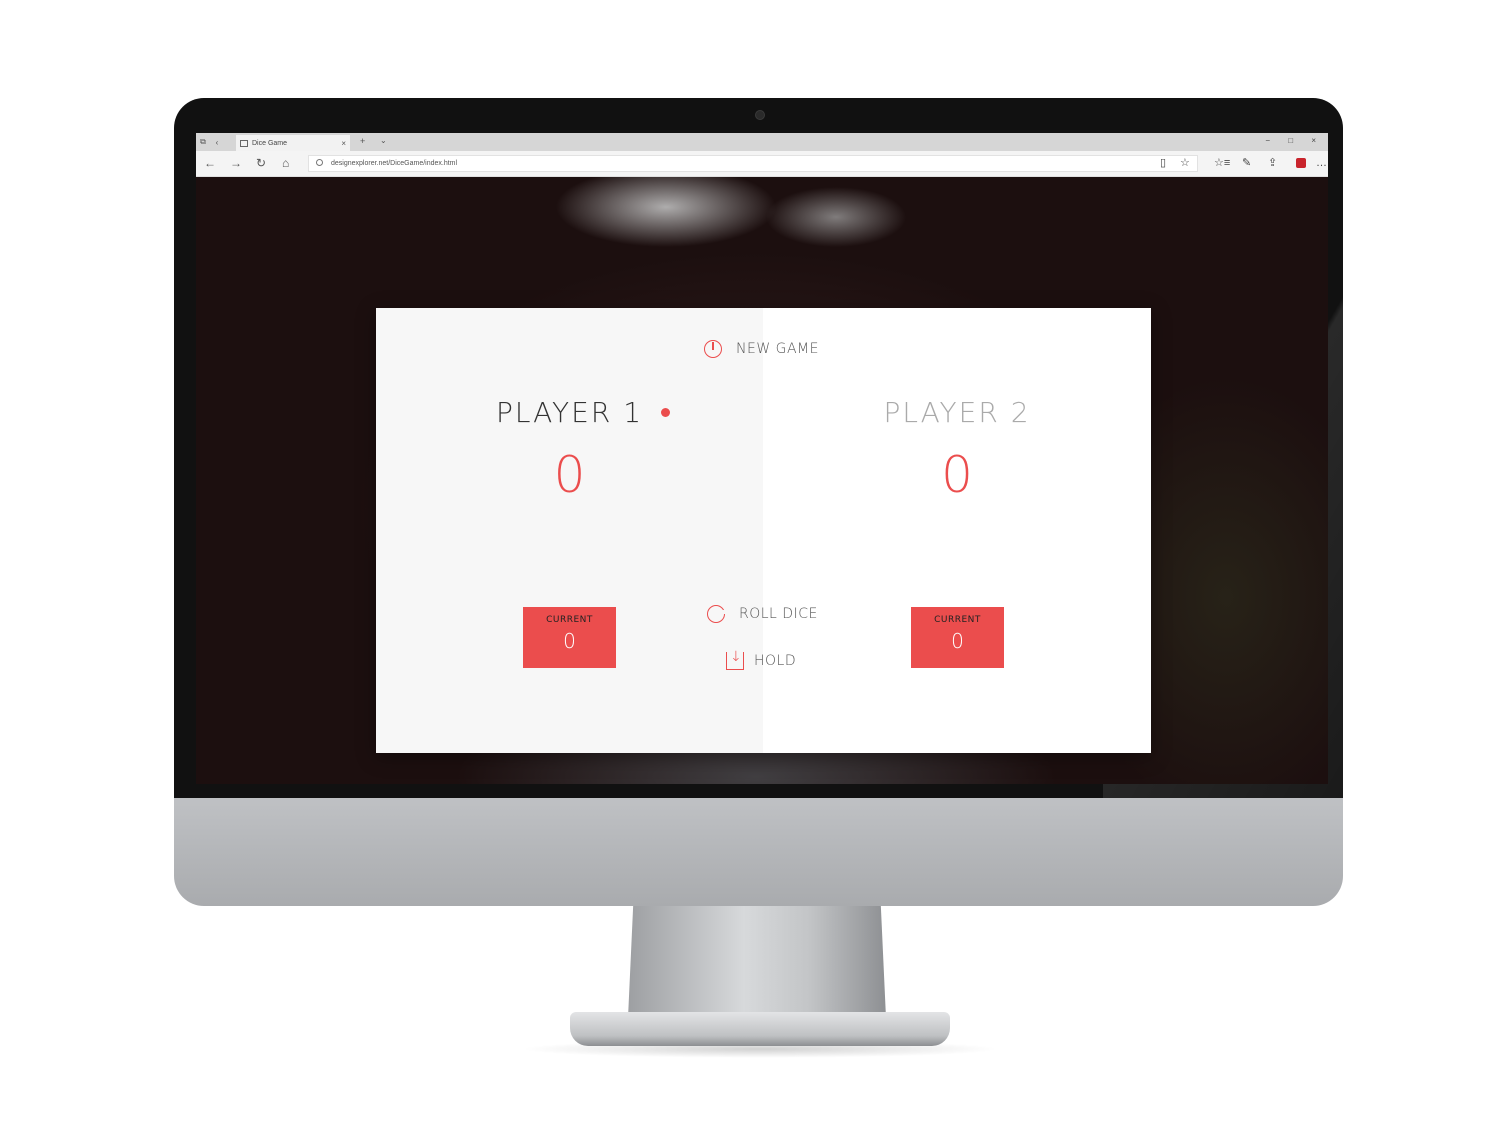 This screenshot has width=1500, height=1130. What do you see at coordinates (762, 142) in the screenshot?
I see `browser-tab-strip: ⧉ ‹ Dice Game × + ⌄ − □ ×` at bounding box center [762, 142].